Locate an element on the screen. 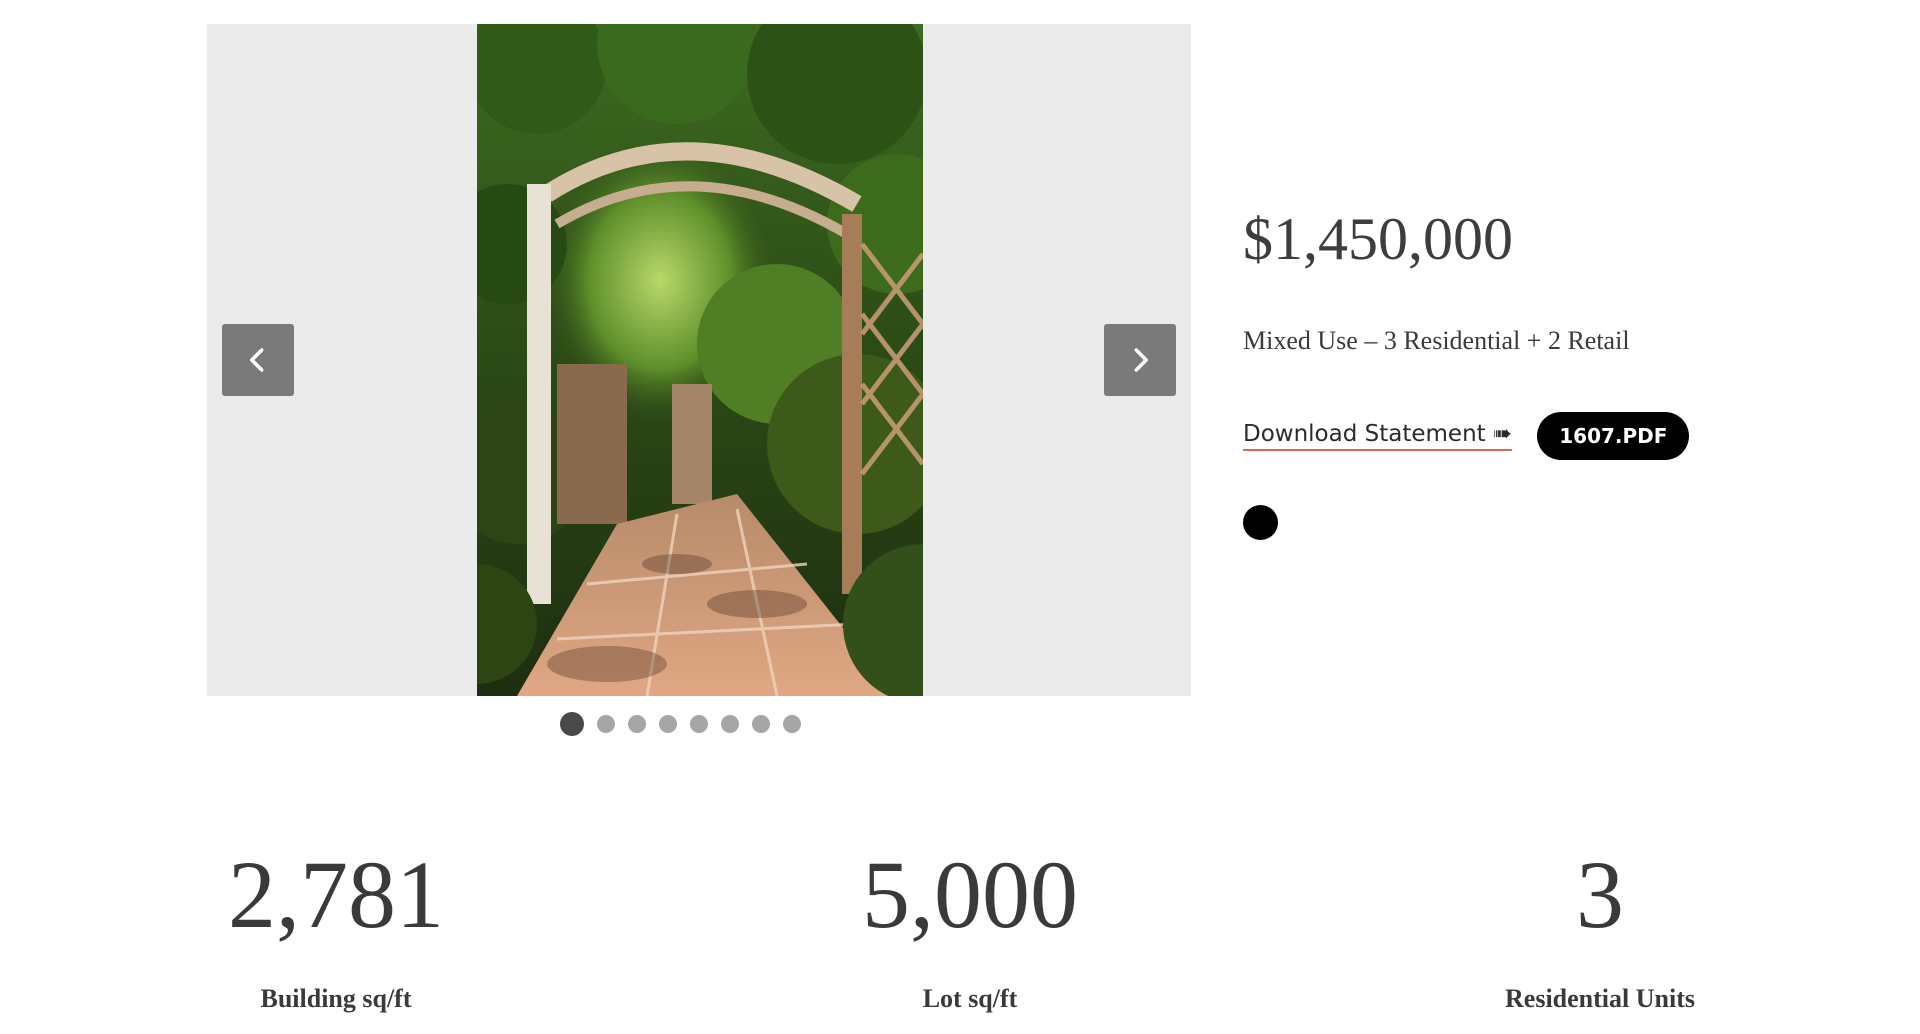 The image size is (1920, 1034). listing-type: Mixed Use – 3 Residential + 2 Retail is located at coordinates (1436, 340).